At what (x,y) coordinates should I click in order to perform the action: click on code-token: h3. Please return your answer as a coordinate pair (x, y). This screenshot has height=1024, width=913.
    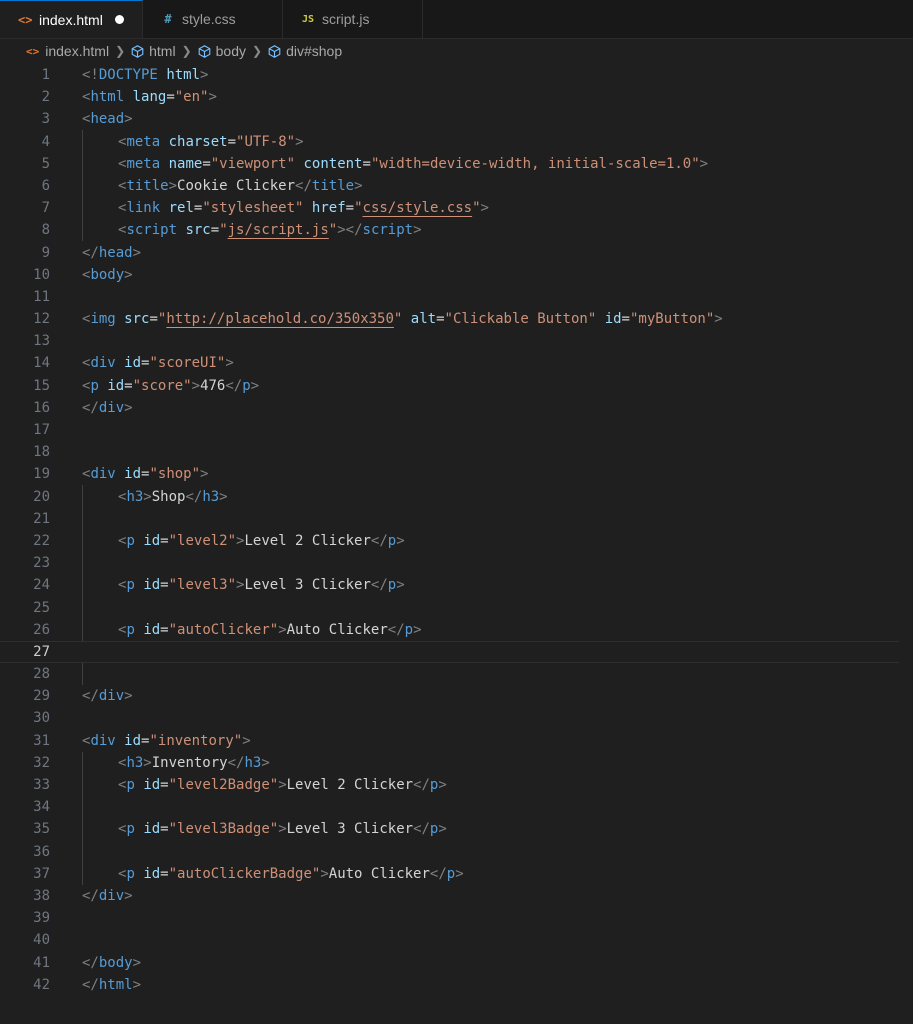
    Looking at the image, I should click on (135, 762).